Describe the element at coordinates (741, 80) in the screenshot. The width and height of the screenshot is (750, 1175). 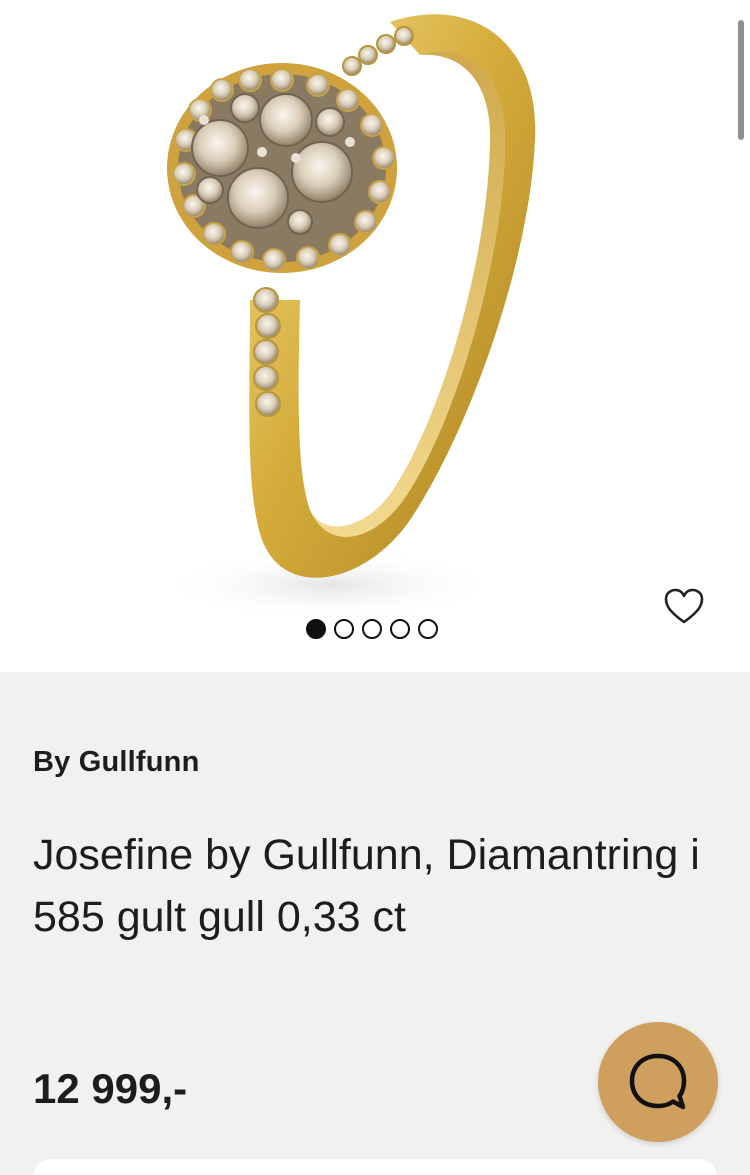
I see `scrollbar` at that location.